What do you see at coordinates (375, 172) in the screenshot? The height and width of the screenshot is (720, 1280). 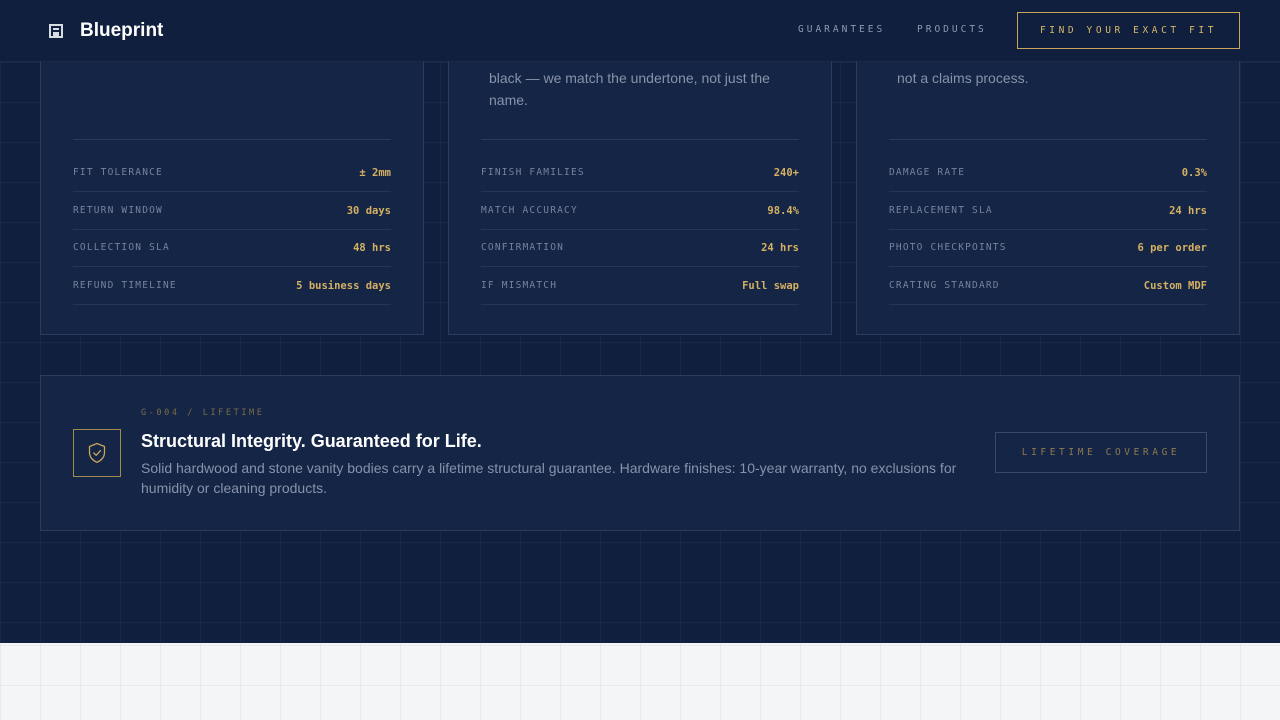 I see `spec-value: ± 2mm` at bounding box center [375, 172].